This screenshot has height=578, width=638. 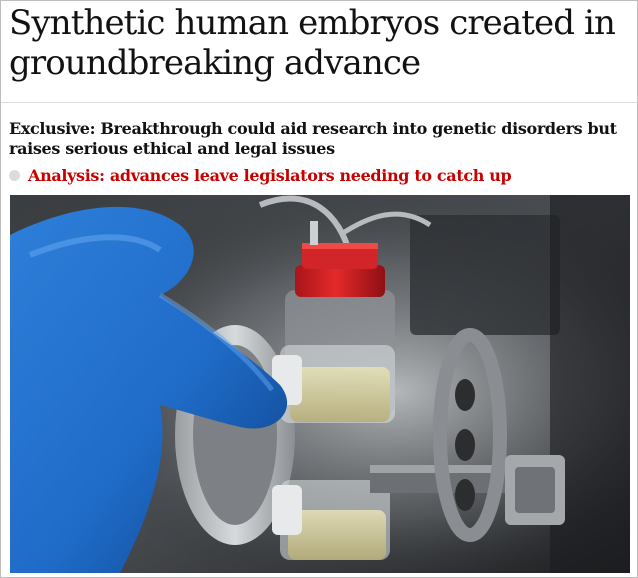 What do you see at coordinates (14, 175) in the screenshot?
I see `bullet-dot-icon` at bounding box center [14, 175].